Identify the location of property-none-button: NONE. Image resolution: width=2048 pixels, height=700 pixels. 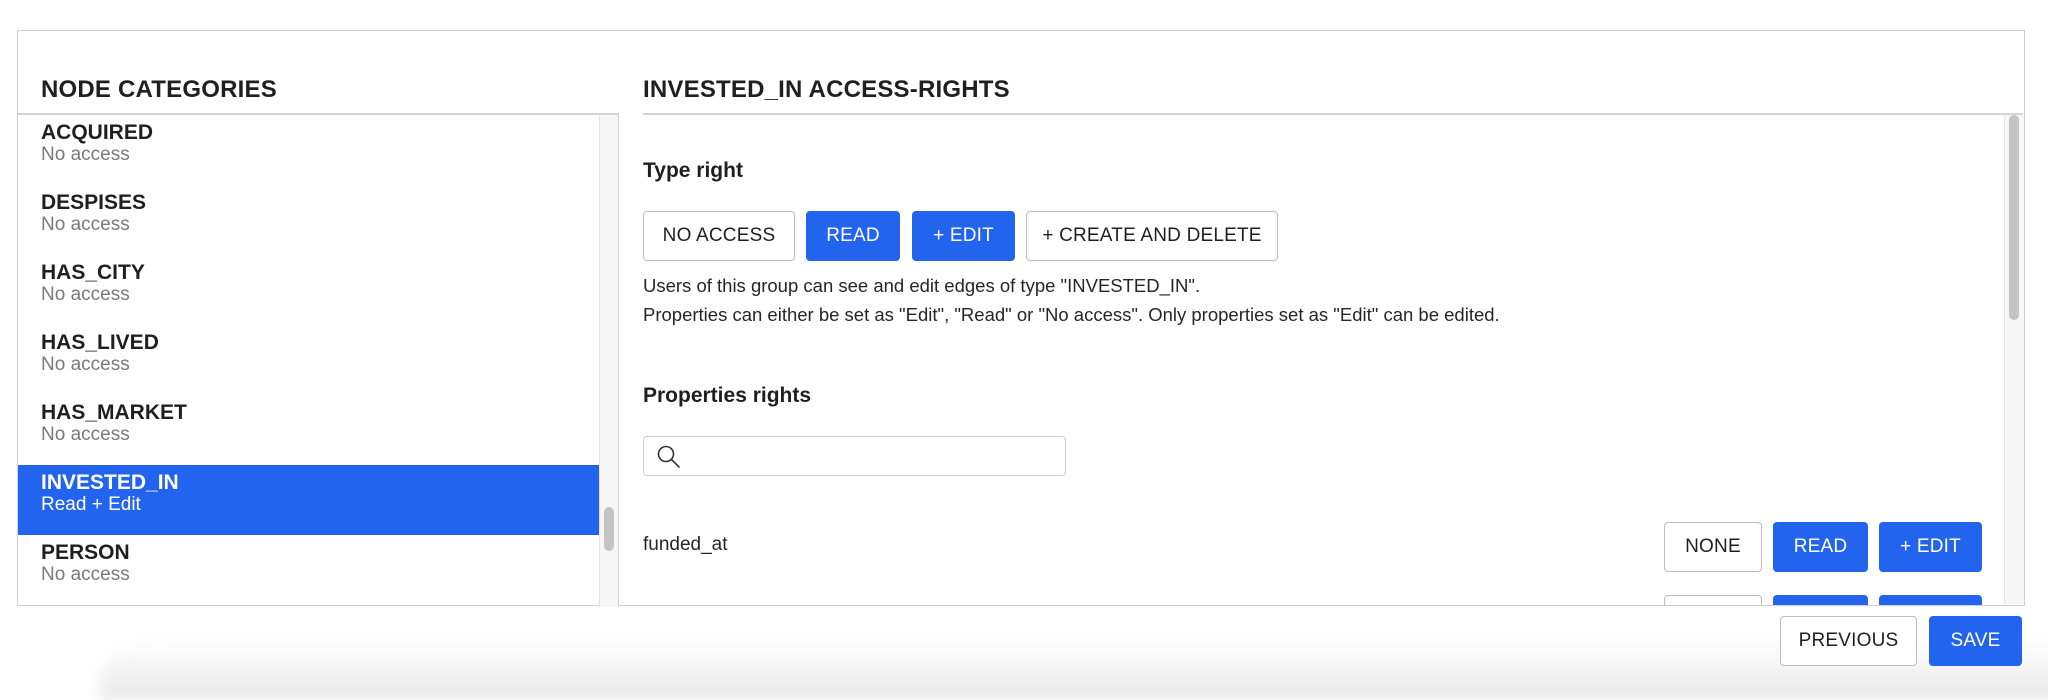
(1713, 547).